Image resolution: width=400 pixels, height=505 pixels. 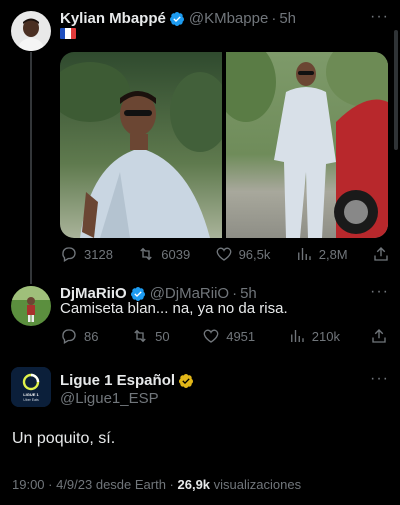 I want to click on views-button: 210k, so click(x=314, y=336).